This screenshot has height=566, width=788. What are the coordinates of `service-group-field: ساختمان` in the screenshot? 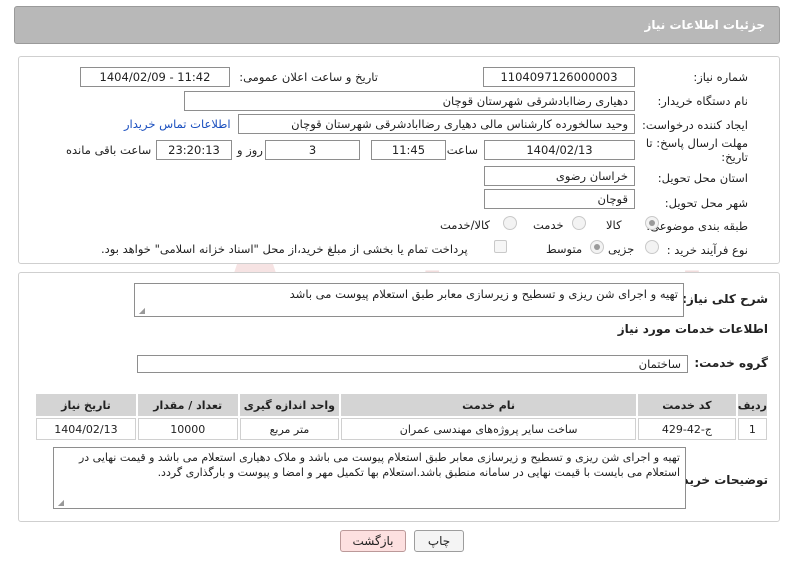 It's located at (412, 364).